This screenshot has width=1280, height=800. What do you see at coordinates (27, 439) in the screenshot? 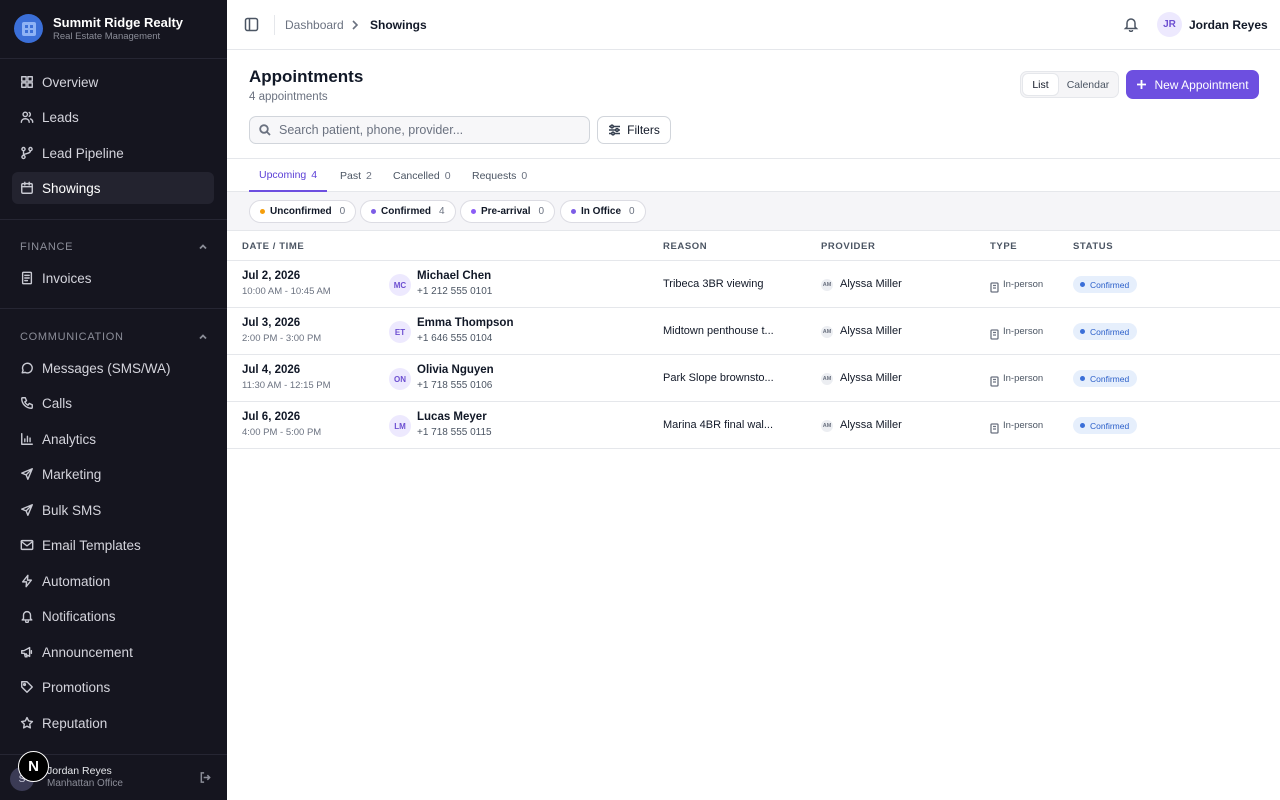
I see `chart-icon` at bounding box center [27, 439].